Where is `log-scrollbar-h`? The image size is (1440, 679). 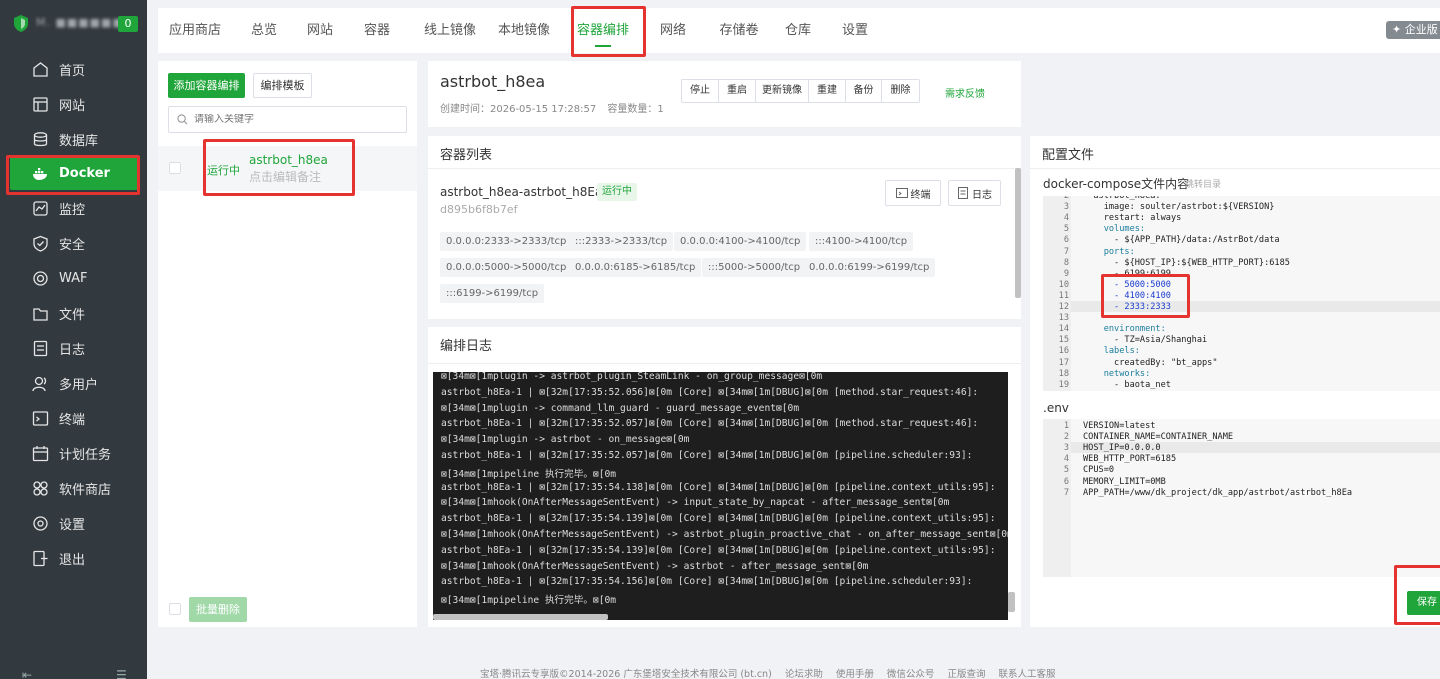
log-scrollbar-h is located at coordinates (520, 617).